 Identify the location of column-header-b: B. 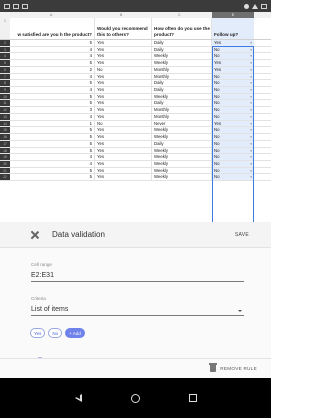
(121, 15).